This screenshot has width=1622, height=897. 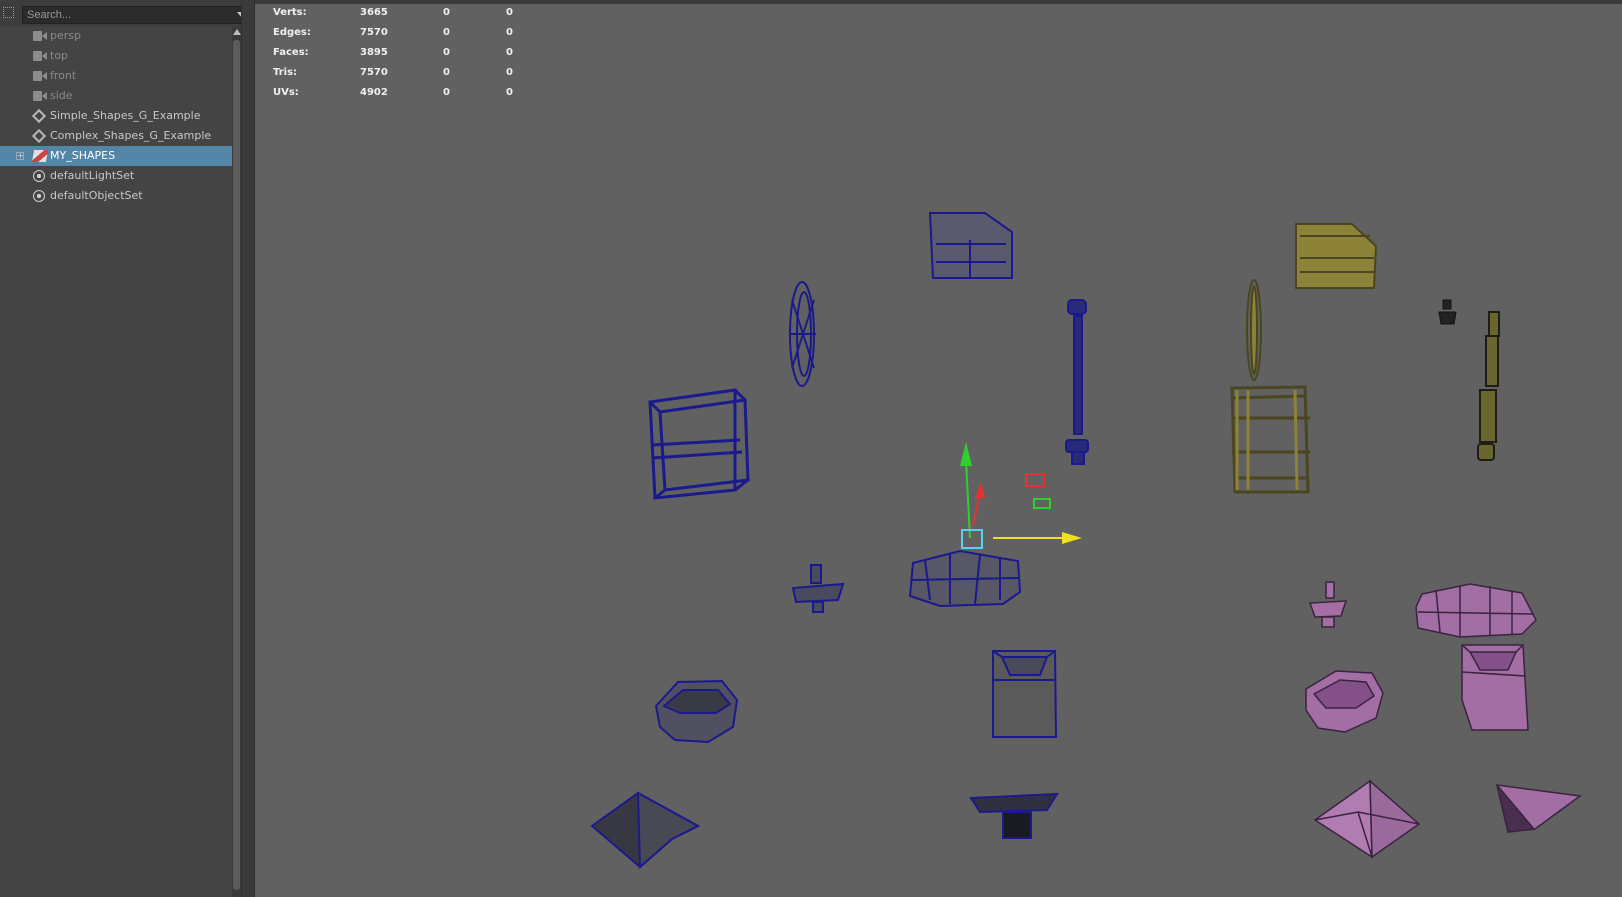 What do you see at coordinates (699, 444) in the screenshot?
I see `wire-cube-frame` at bounding box center [699, 444].